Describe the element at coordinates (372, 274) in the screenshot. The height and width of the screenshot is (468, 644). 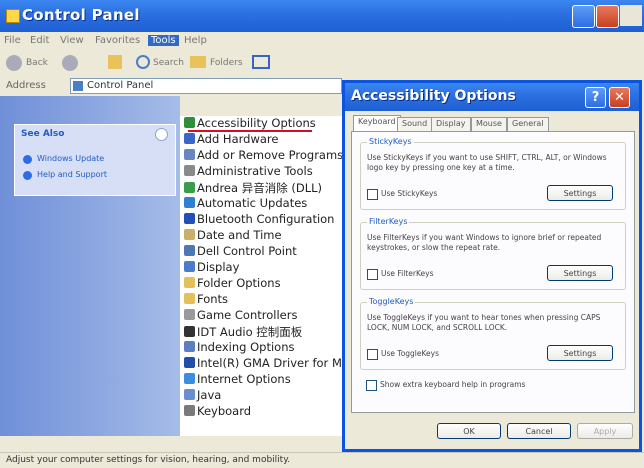
I see `use-filterkeys-checkbox` at that location.